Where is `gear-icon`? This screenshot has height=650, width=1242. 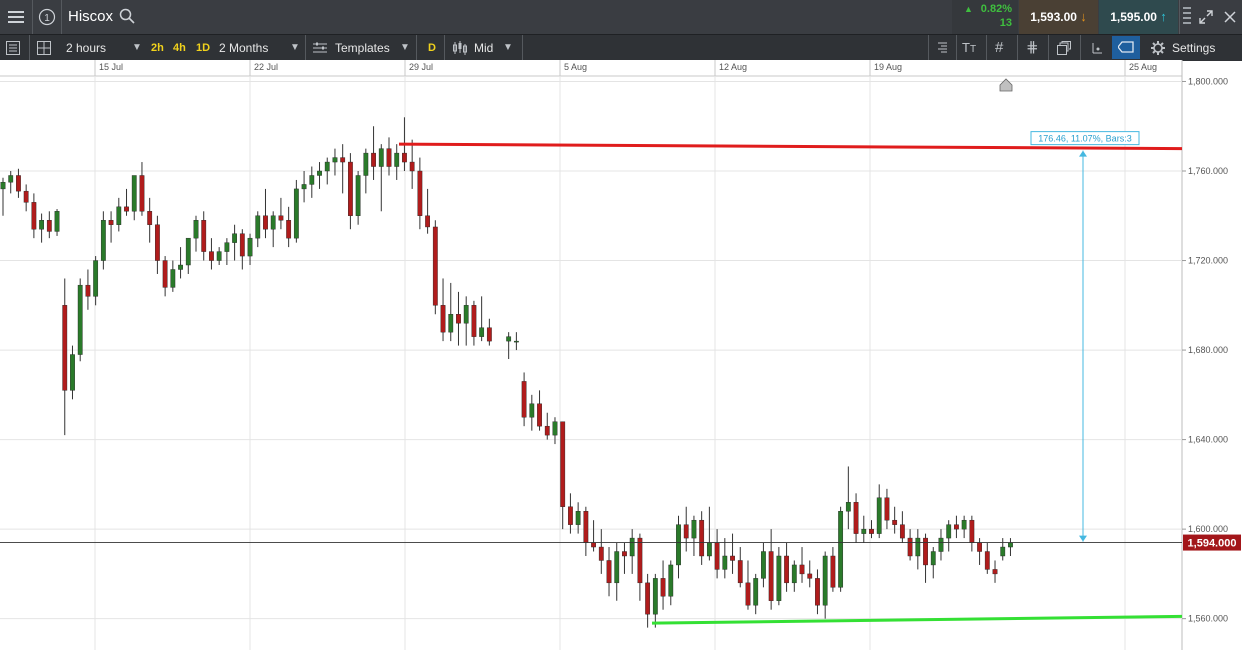
gear-icon is located at coordinates (1158, 48).